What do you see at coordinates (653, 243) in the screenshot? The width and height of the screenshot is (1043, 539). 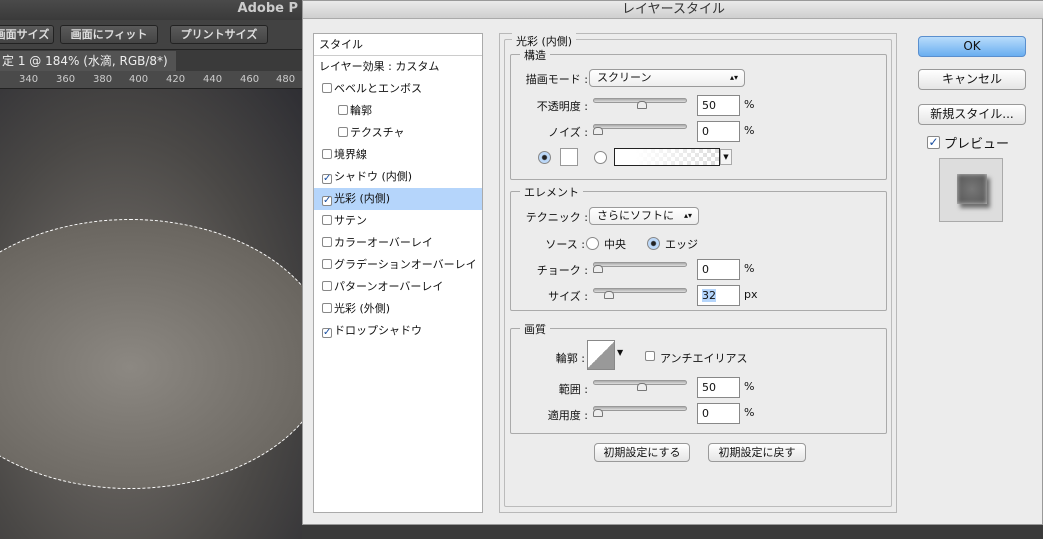 I see `source-edge-radio` at bounding box center [653, 243].